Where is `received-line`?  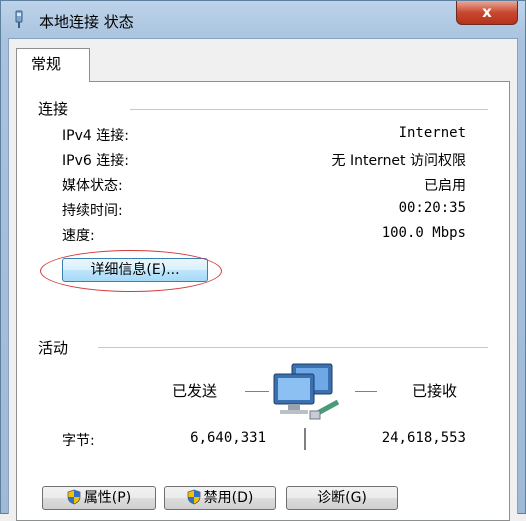 received-line is located at coordinates (366, 391).